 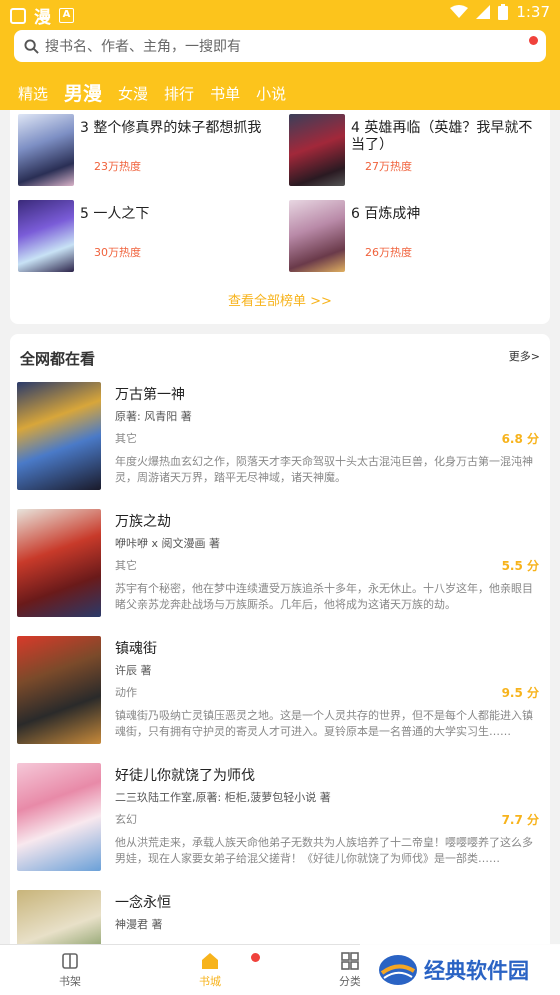 I want to click on ranking-heat: 27万热度, so click(x=388, y=166).